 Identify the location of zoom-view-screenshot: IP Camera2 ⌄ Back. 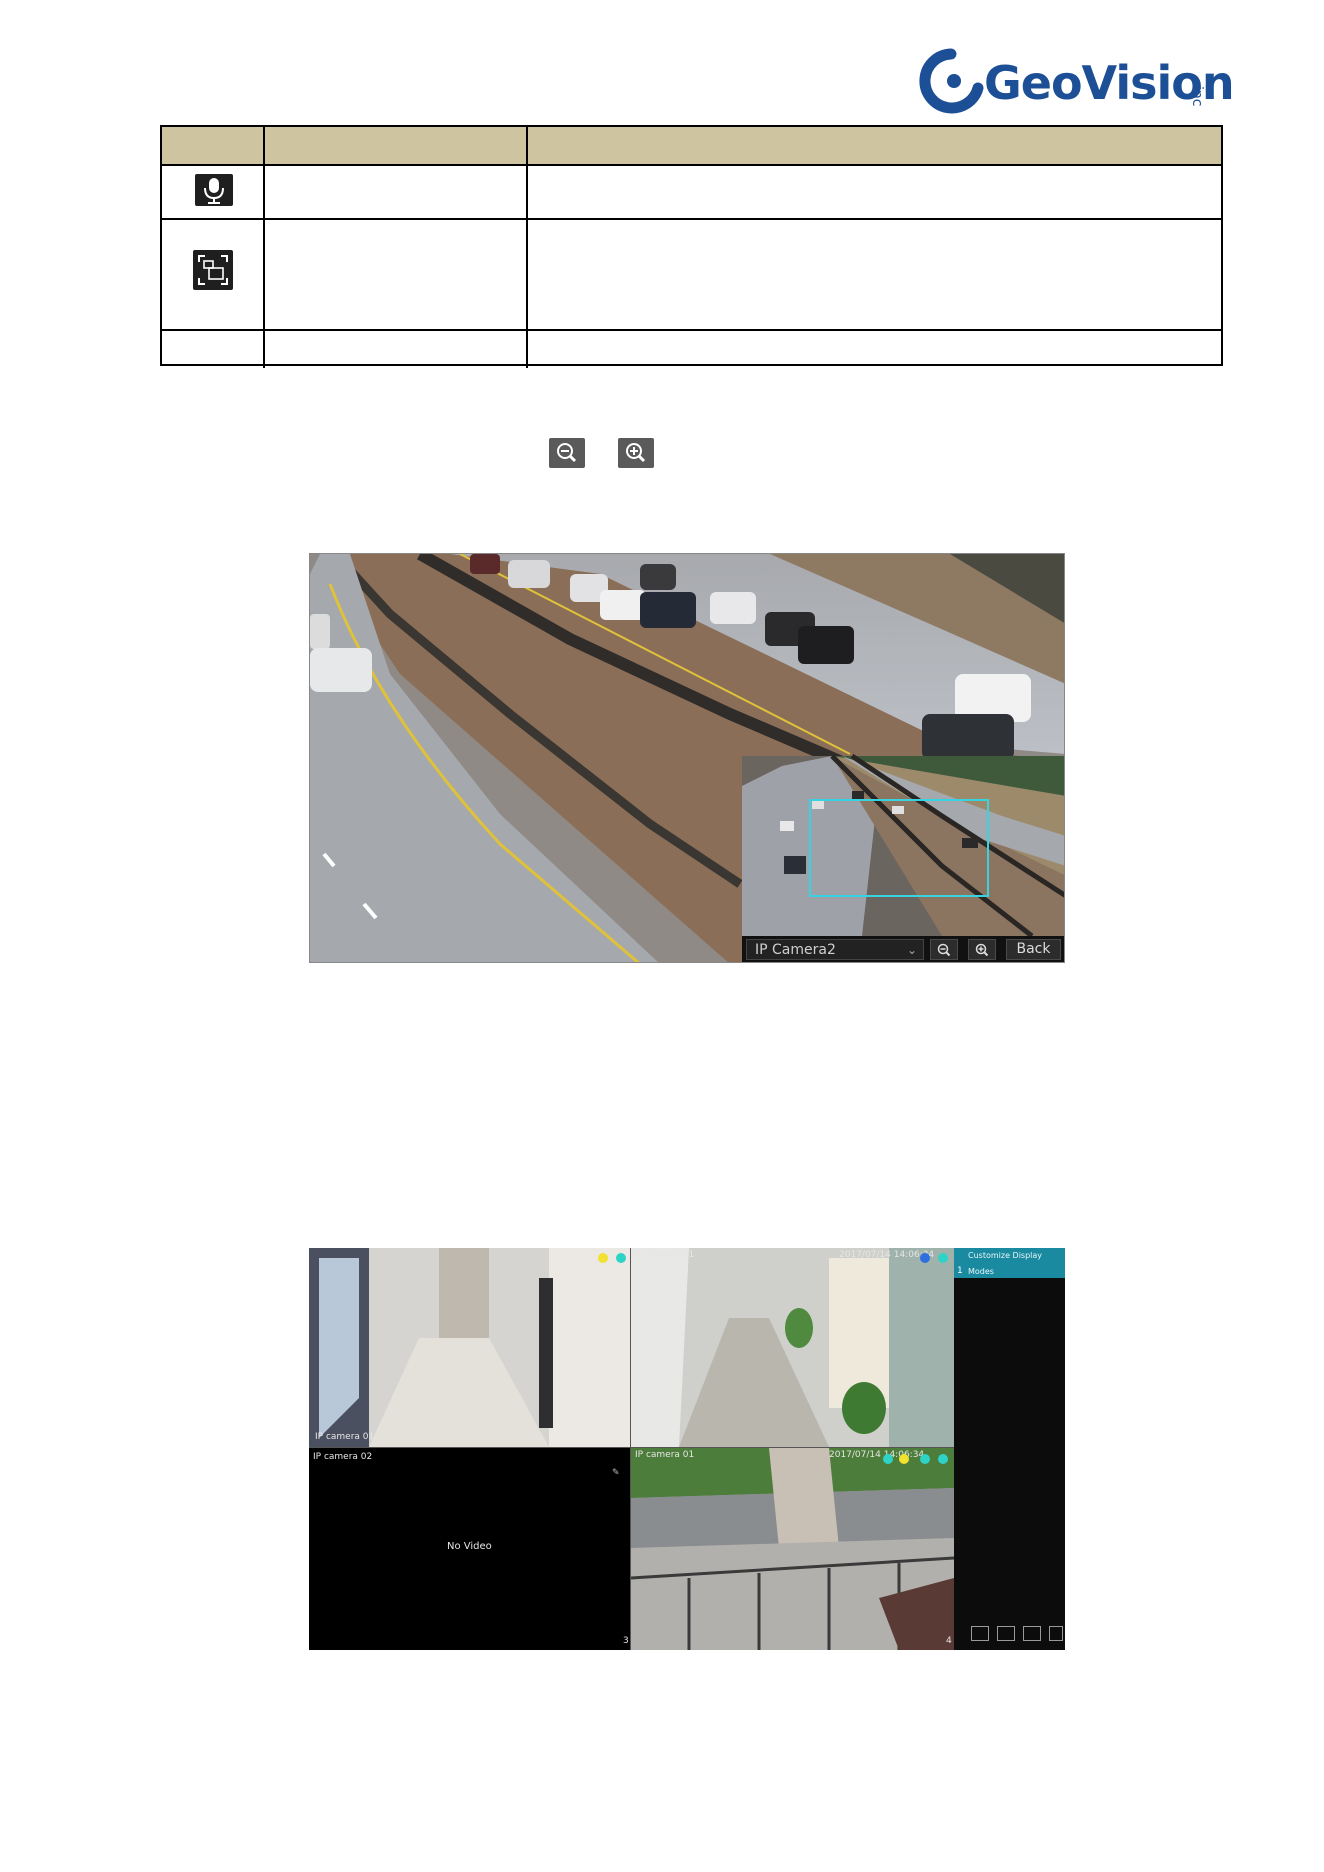
(687, 758).